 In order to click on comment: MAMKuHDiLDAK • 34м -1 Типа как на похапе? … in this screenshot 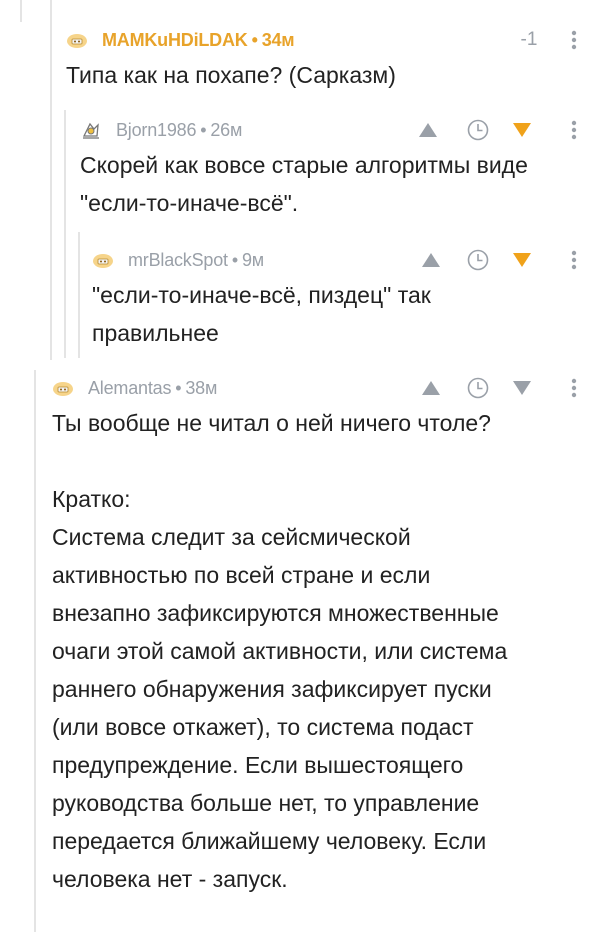, I will do `click(328, 63)`.